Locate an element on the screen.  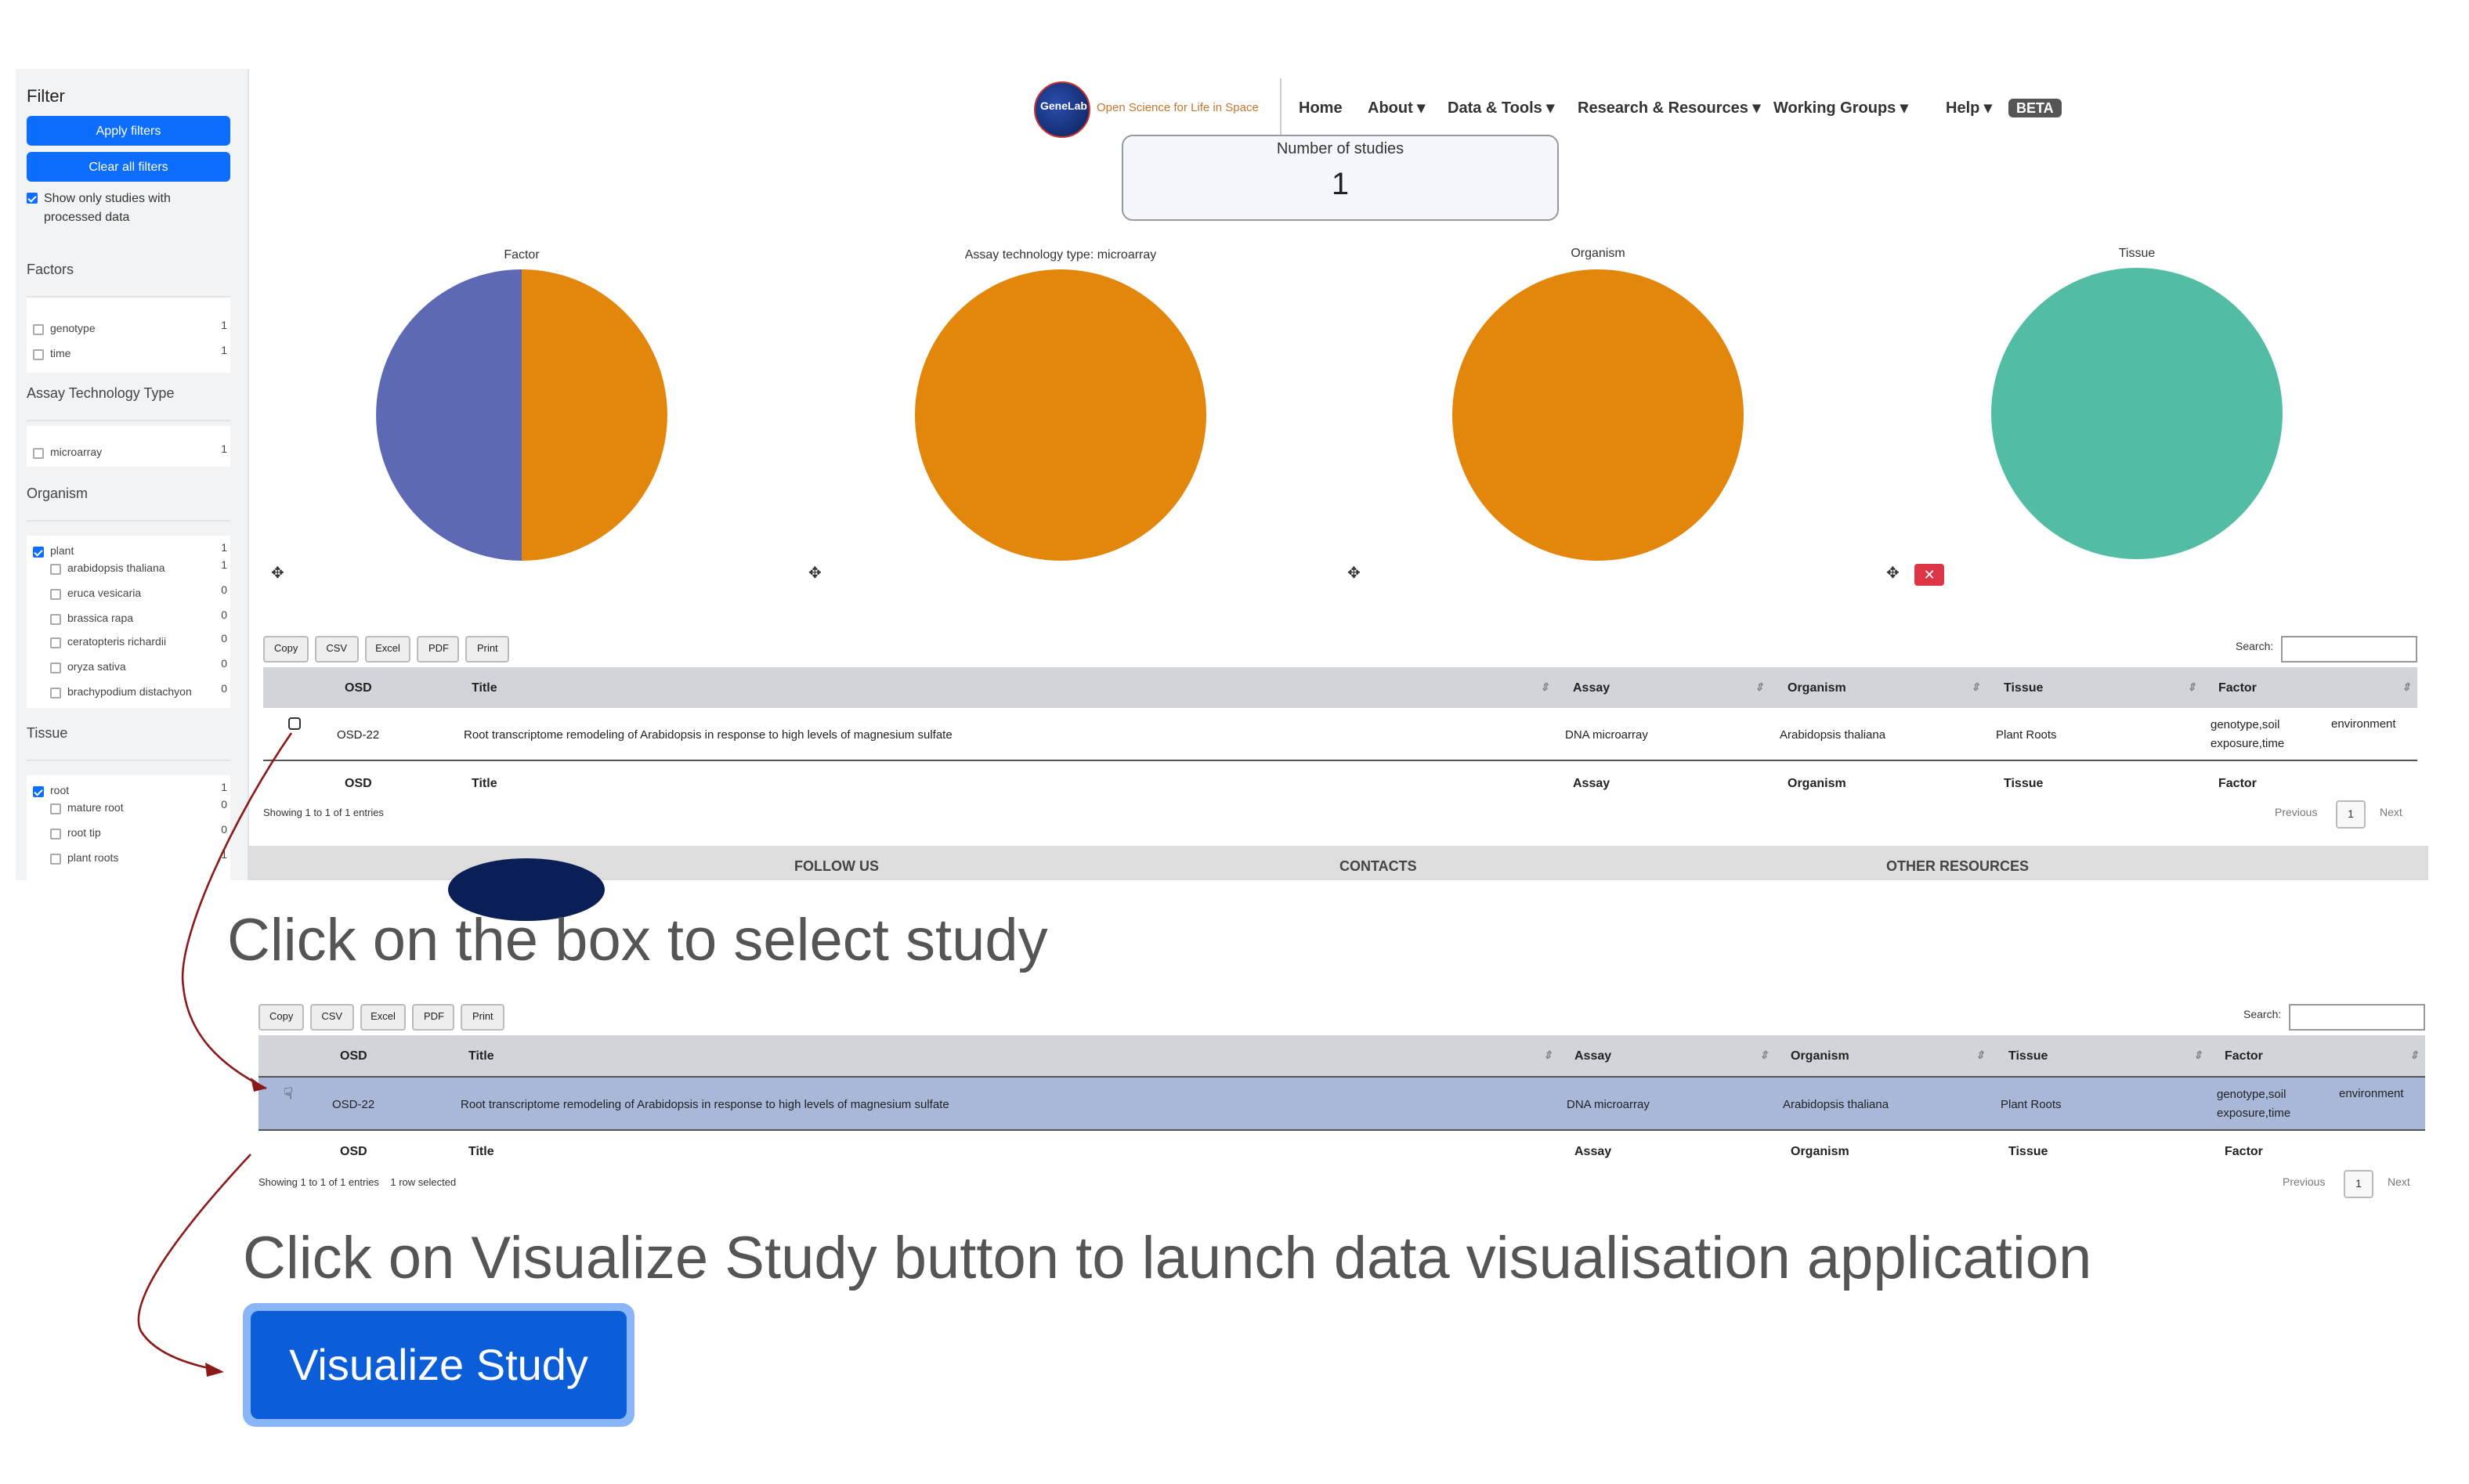
annotation-arrows is located at coordinates (215, 1054).